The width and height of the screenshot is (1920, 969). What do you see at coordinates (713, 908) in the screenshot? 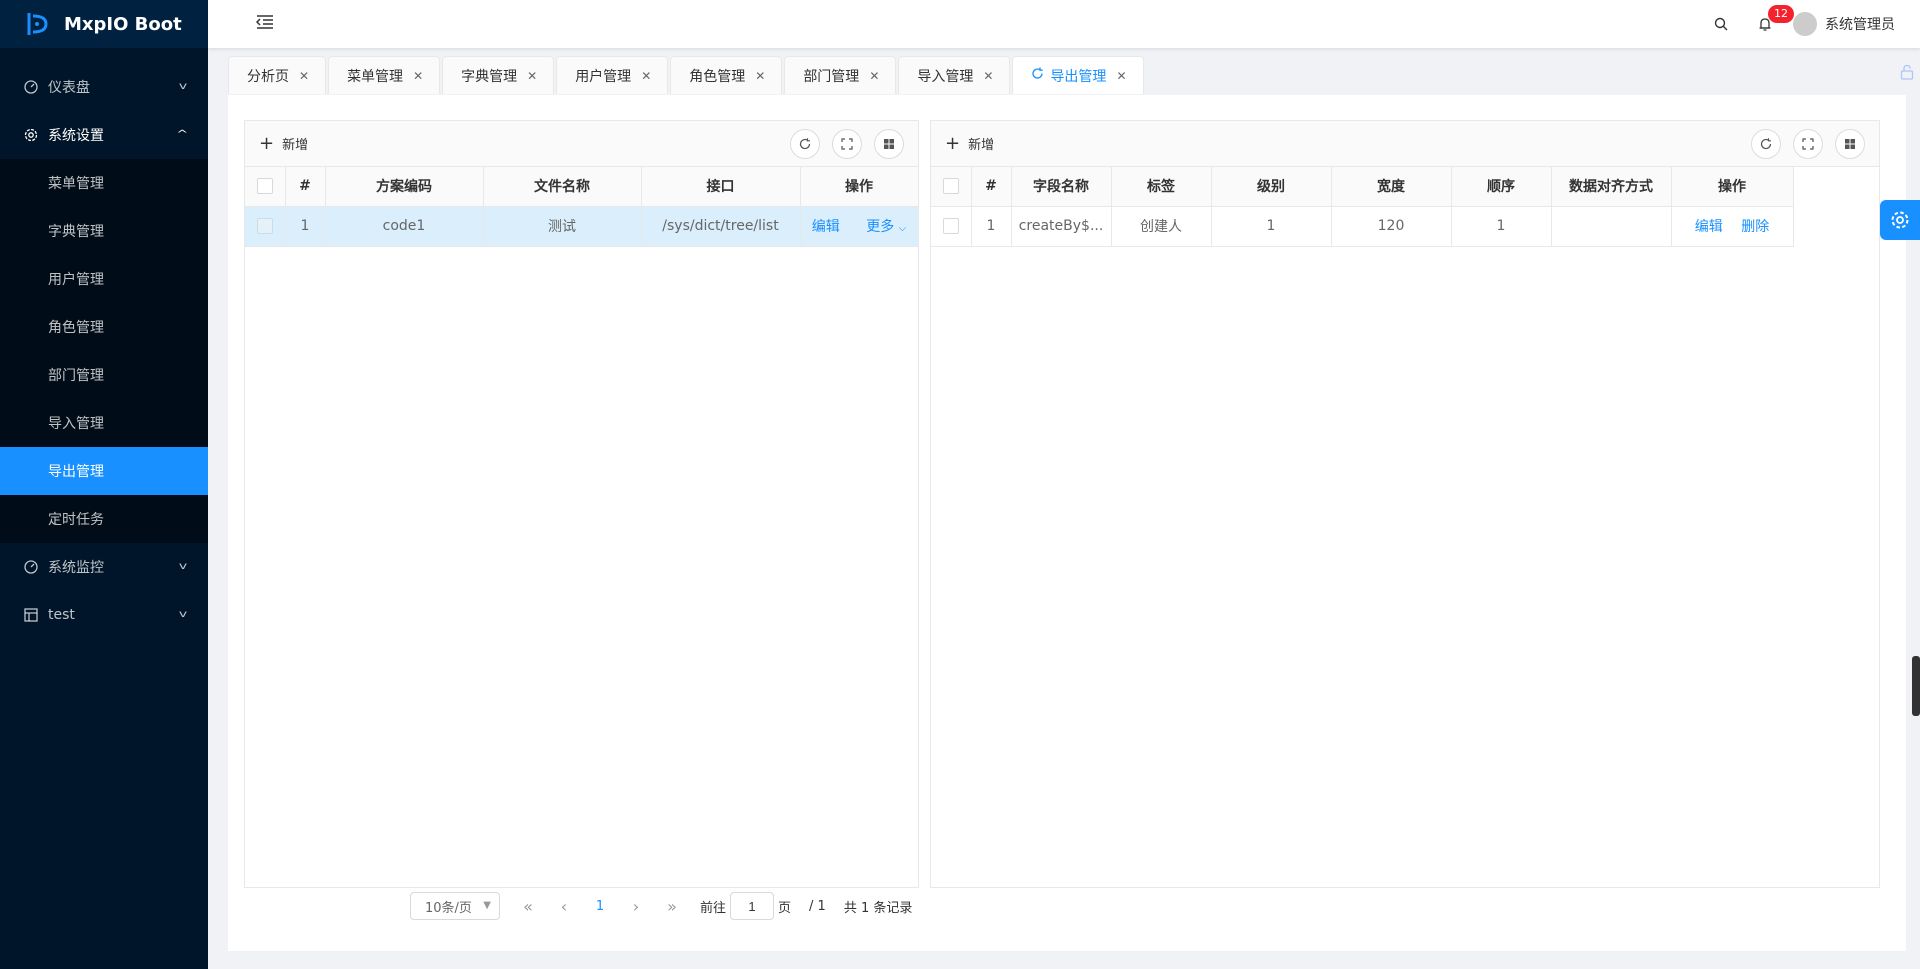
I see `goto-prefix: 前往` at bounding box center [713, 908].